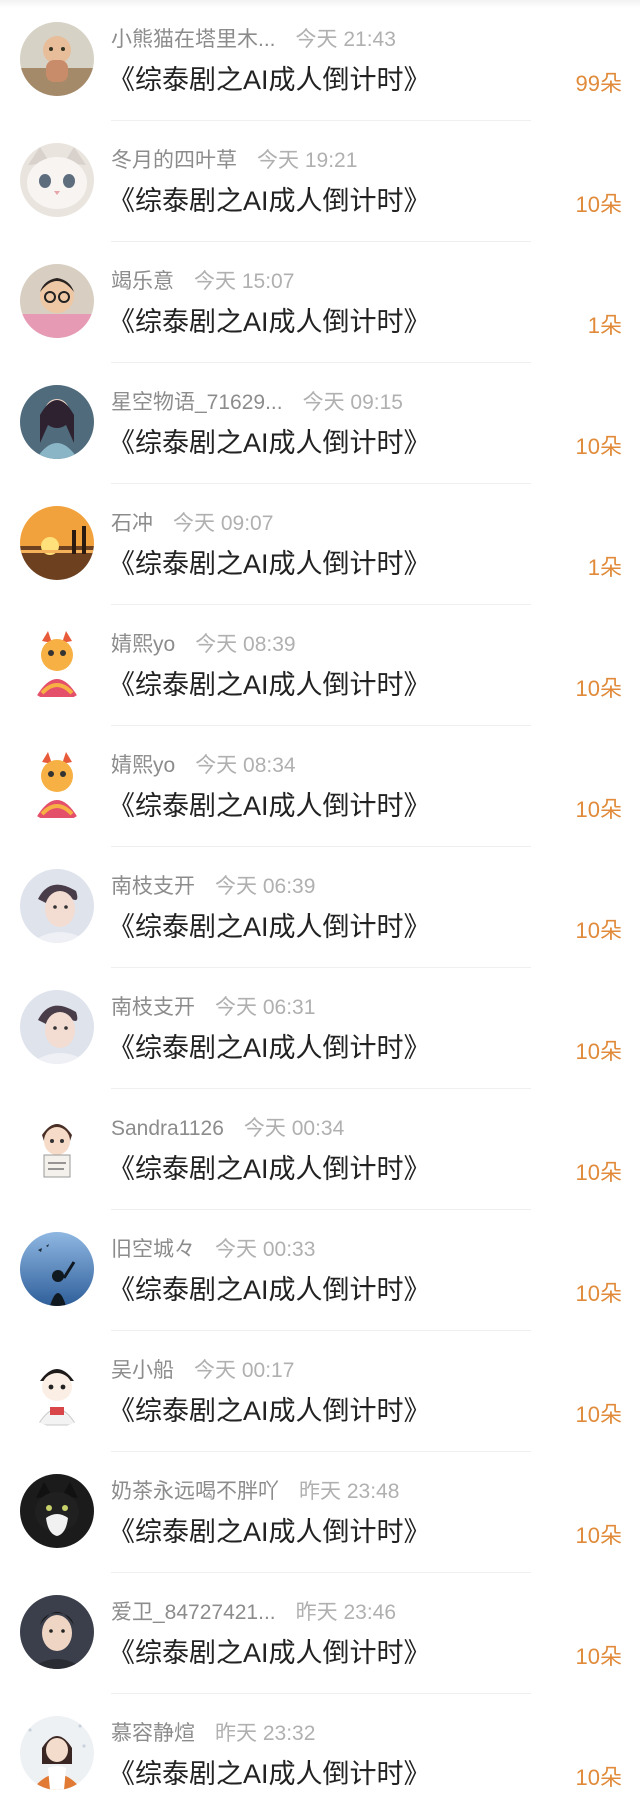 This screenshot has width=640, height=1815. Describe the element at coordinates (320, 1270) in the screenshot. I see `list-item: 旧空城々 今天 00:33 《综泰剧之AI成人倒计时》 10朵` at that location.